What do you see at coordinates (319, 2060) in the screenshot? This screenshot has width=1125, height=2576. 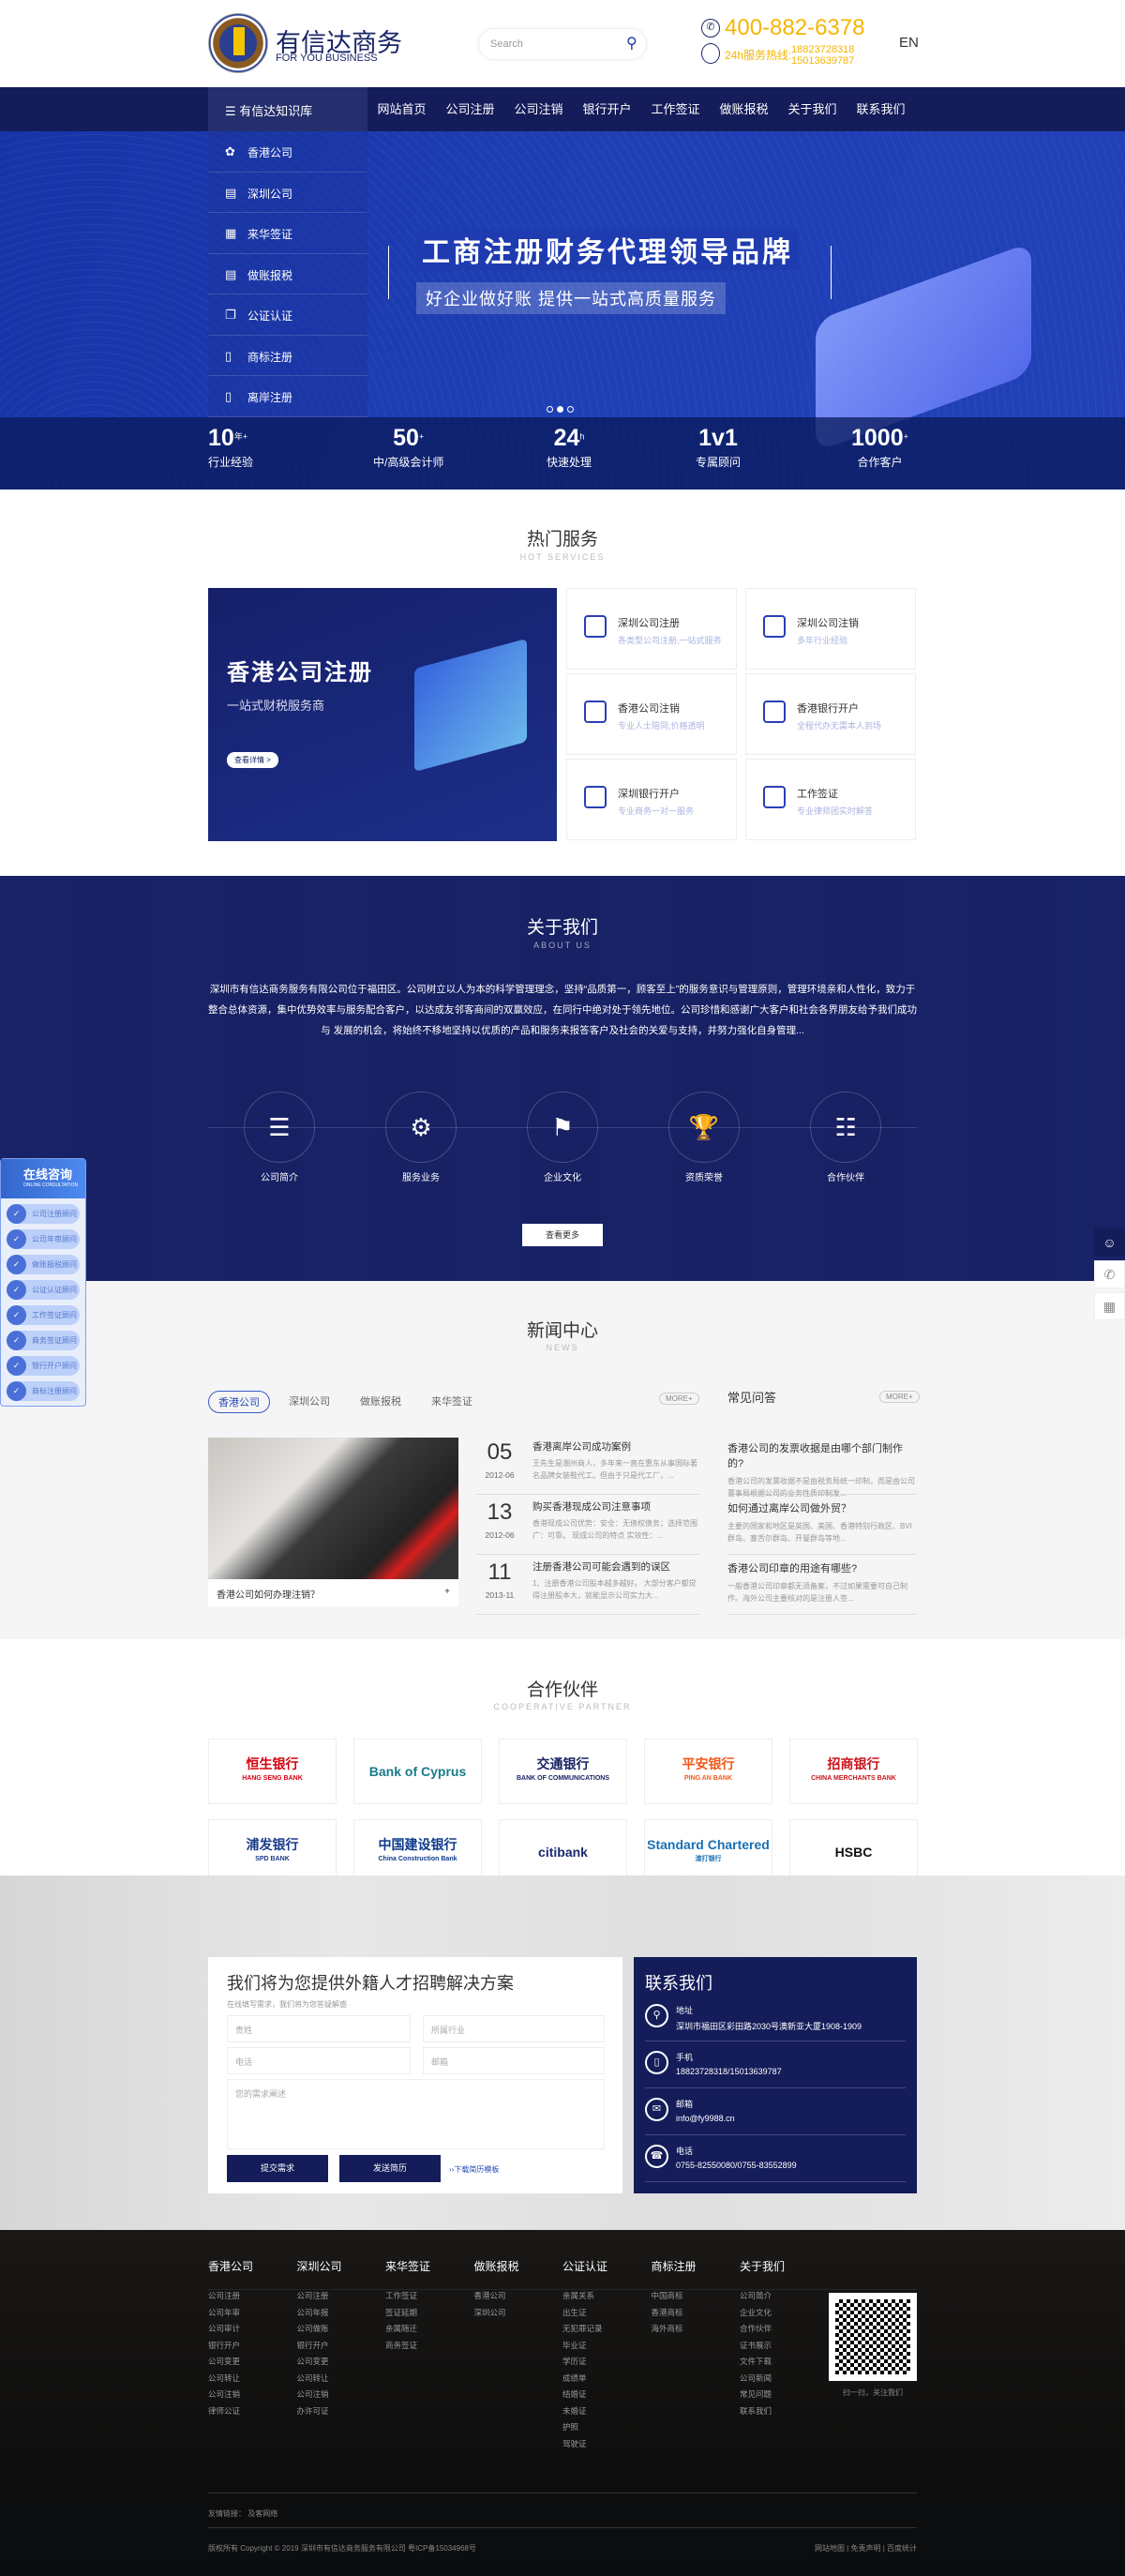 I see `phone-field: 电话` at bounding box center [319, 2060].